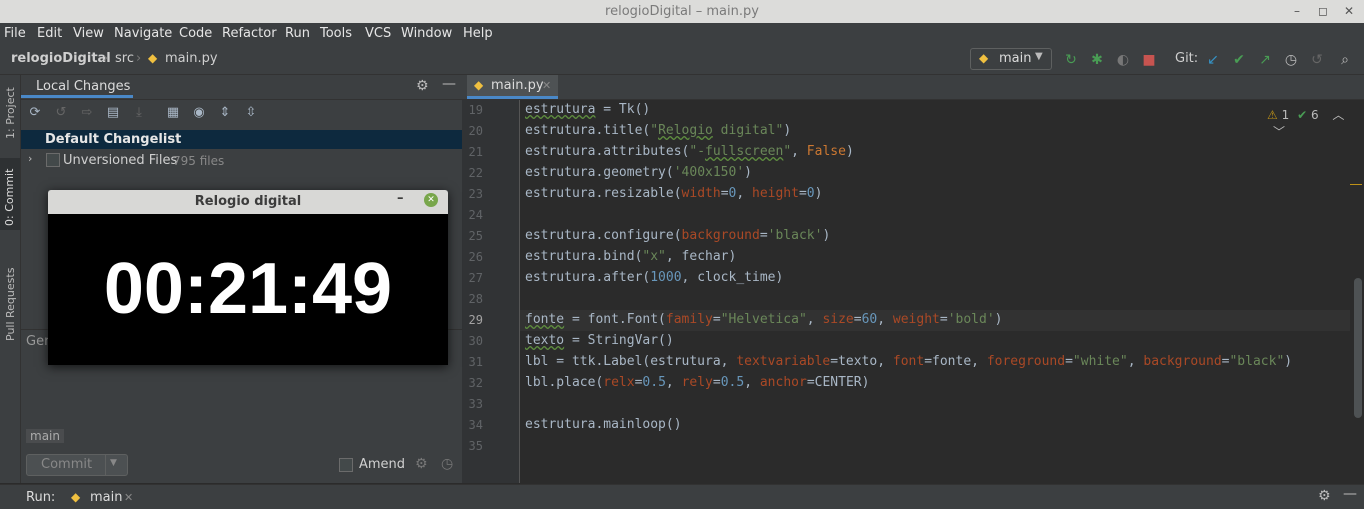 This screenshot has width=1364, height=509. What do you see at coordinates (475, 362) in the screenshot?
I see `line-number: 31` at bounding box center [475, 362].